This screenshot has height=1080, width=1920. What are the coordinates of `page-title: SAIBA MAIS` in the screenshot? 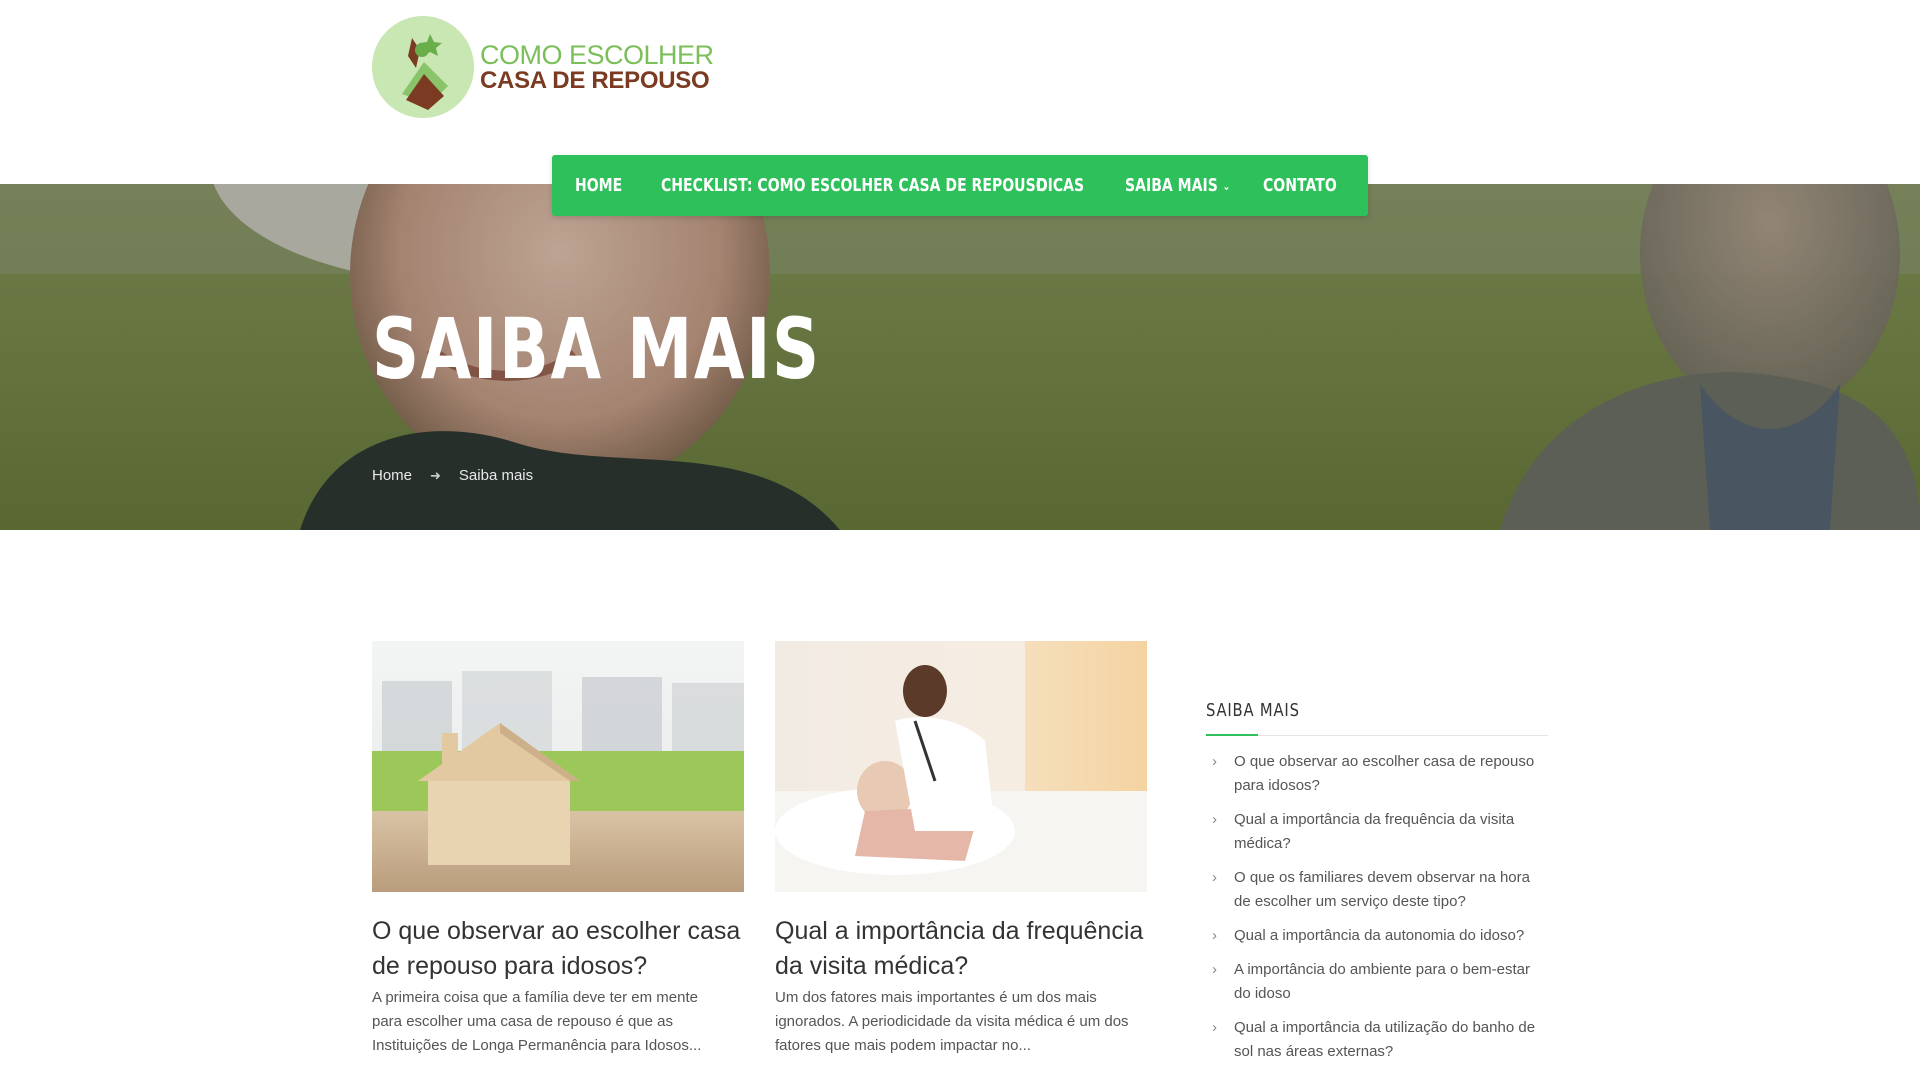 It's located at (596, 349).